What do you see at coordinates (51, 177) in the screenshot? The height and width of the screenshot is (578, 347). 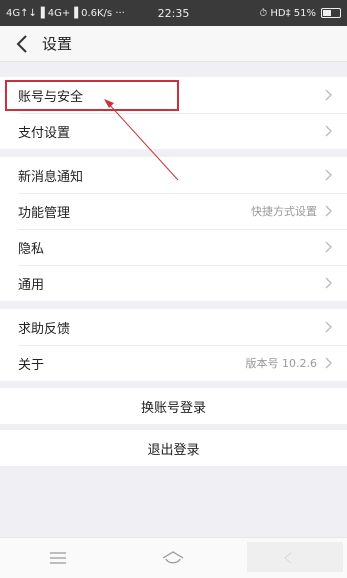 I see `row-label: 新消息通知` at bounding box center [51, 177].